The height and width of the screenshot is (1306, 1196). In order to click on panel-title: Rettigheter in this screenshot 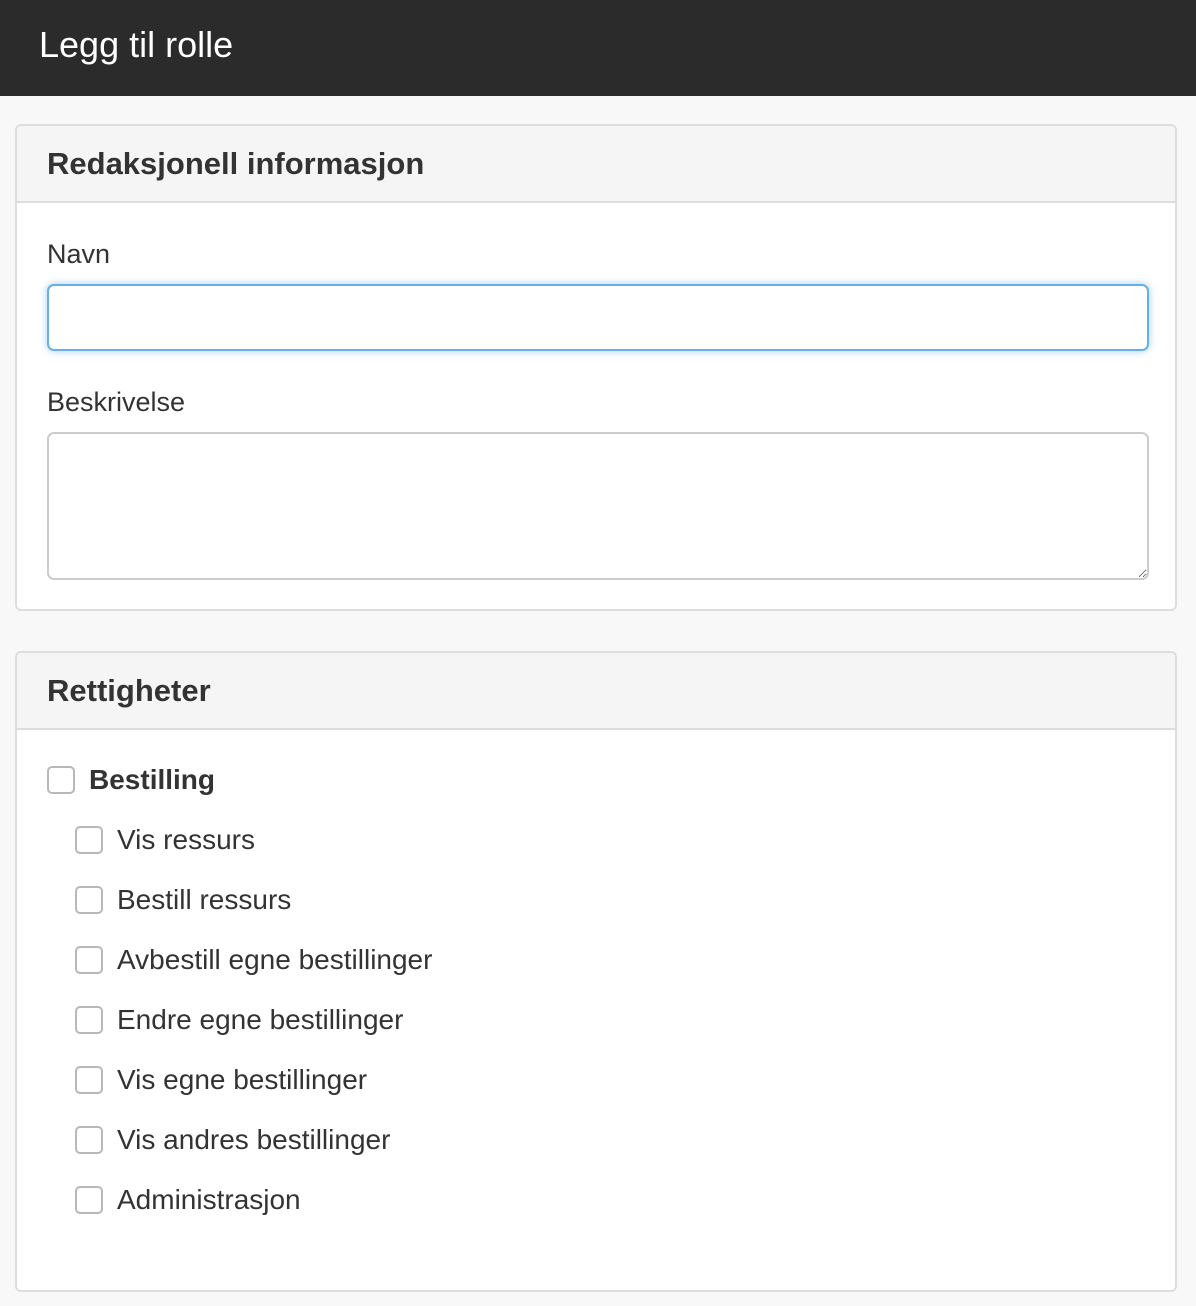, I will do `click(129, 690)`.